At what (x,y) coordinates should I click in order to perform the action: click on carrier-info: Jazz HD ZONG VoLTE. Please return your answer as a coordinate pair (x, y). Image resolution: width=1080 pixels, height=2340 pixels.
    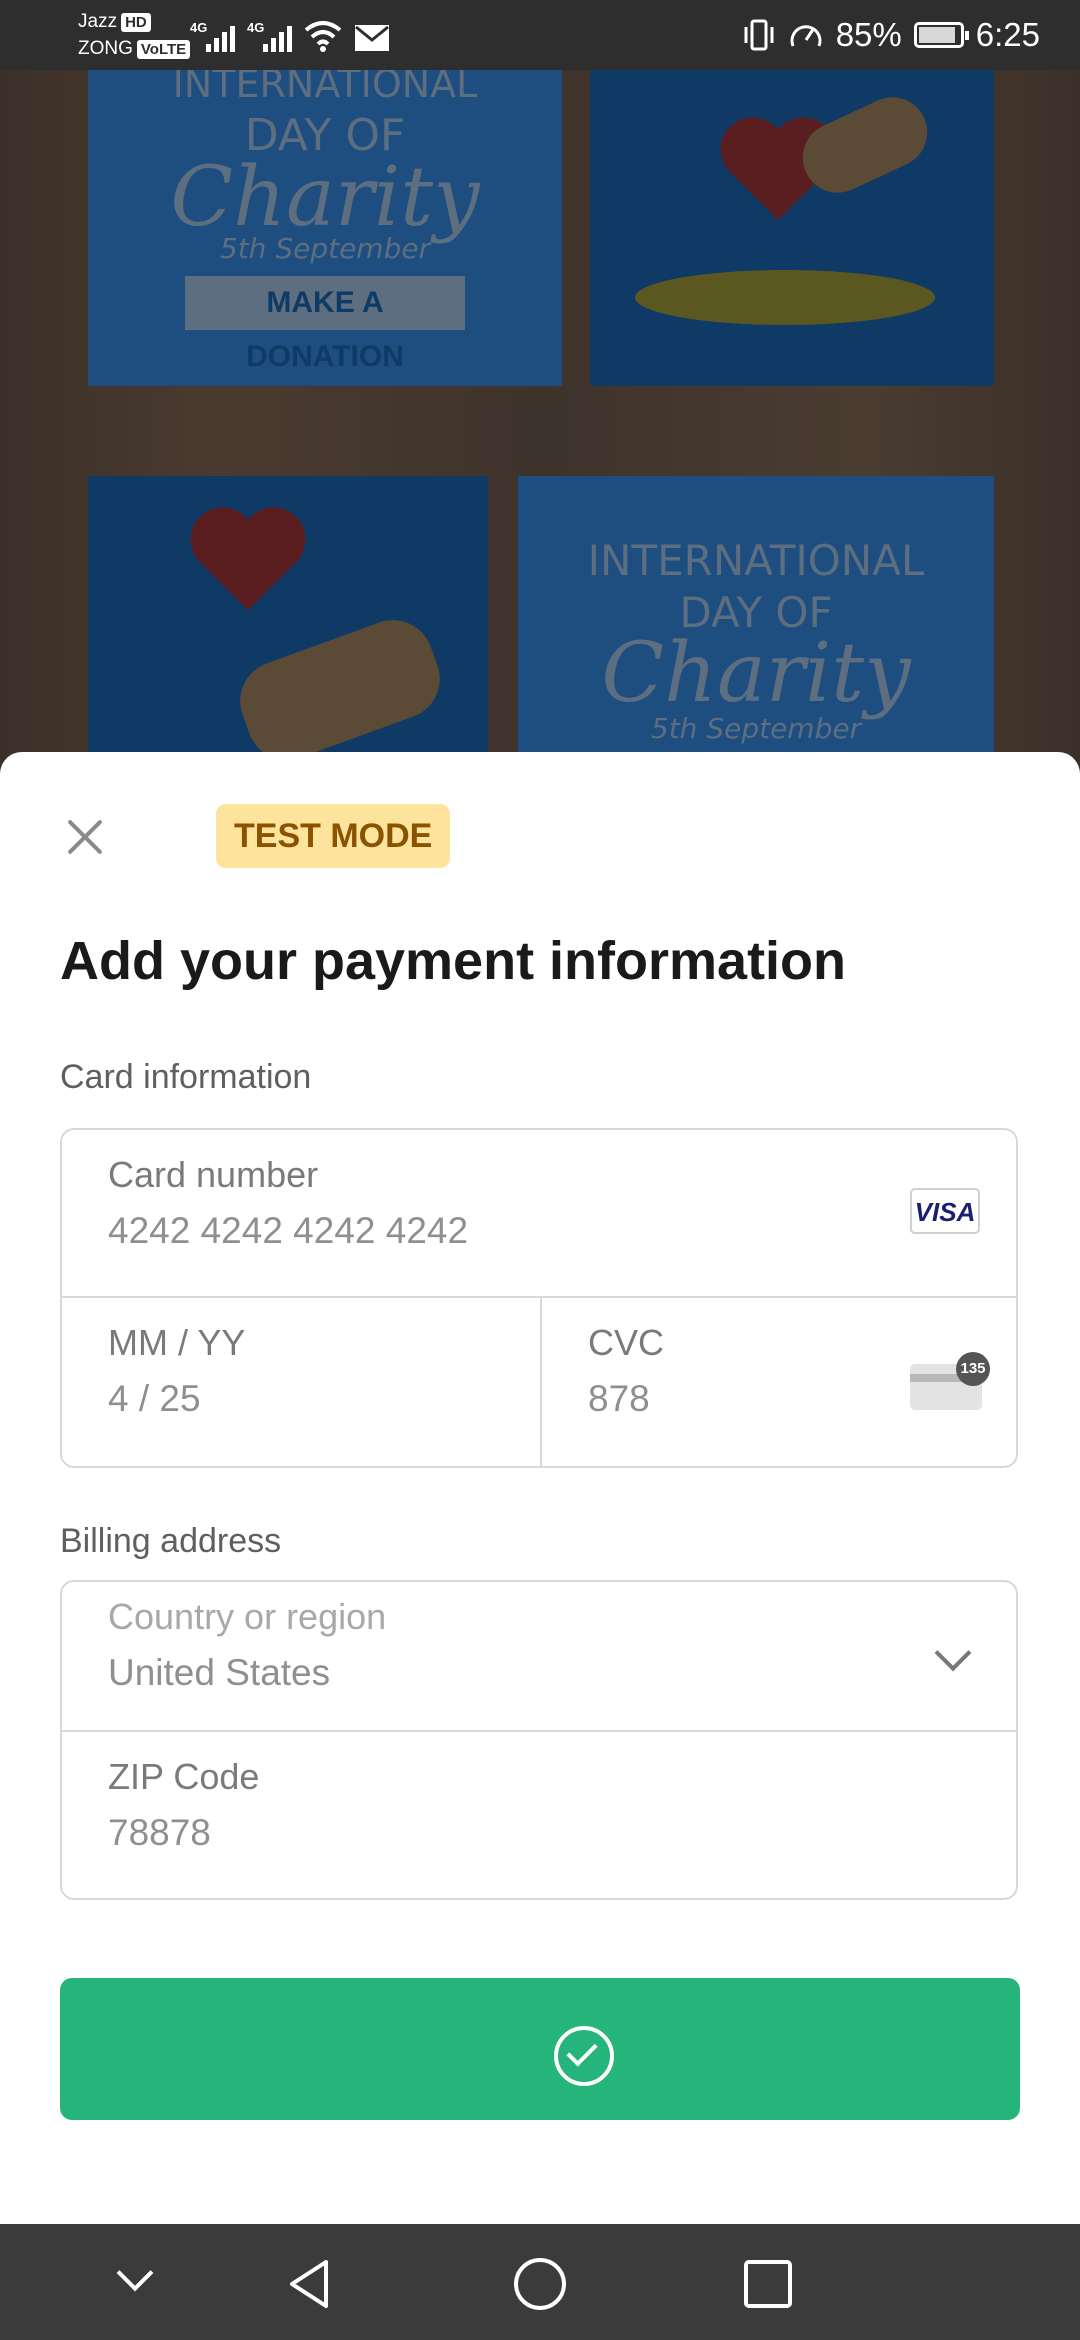
    Looking at the image, I should click on (134, 35).